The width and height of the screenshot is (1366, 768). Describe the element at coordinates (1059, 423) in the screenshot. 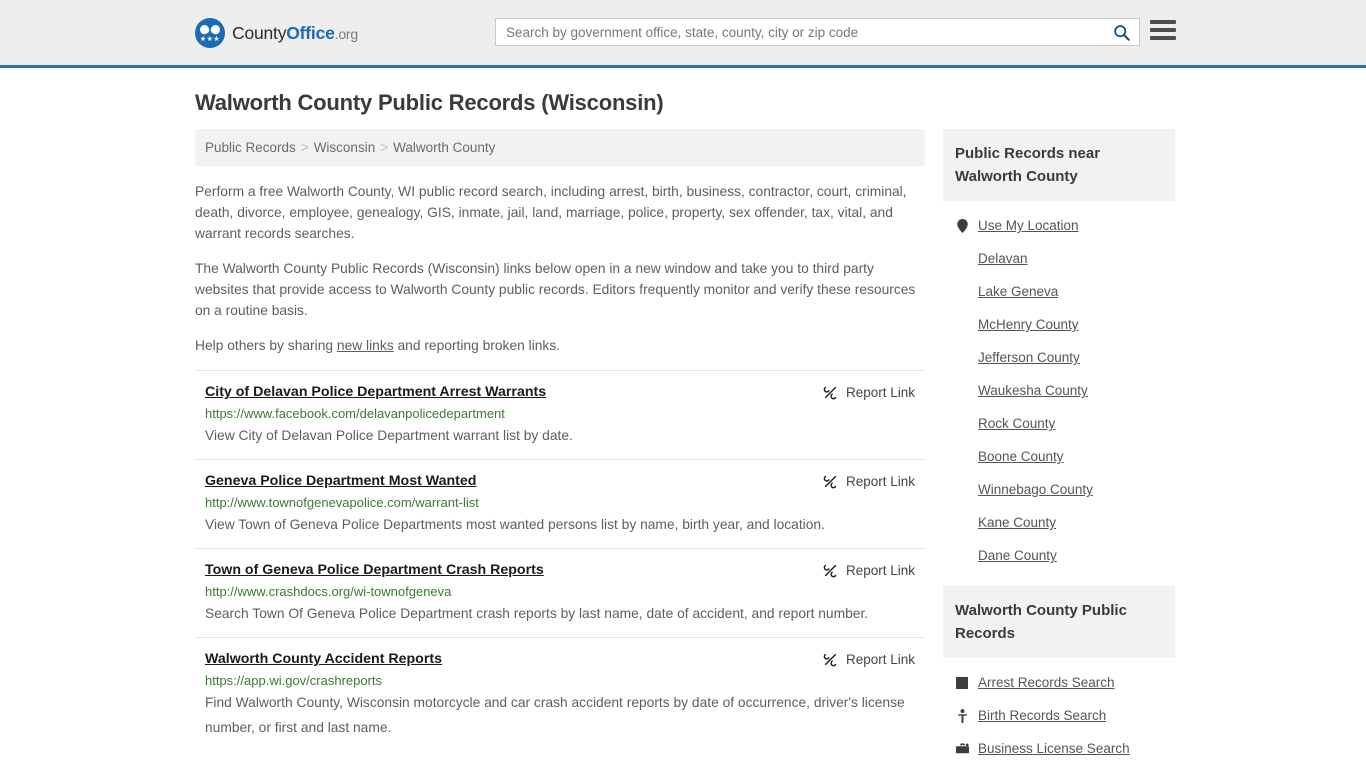

I see `sidebar-link: Rock County` at that location.